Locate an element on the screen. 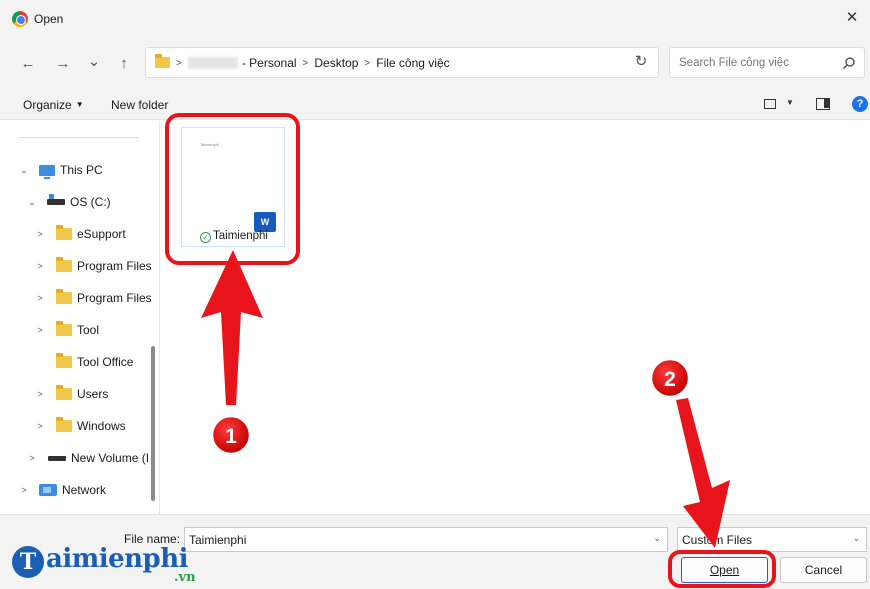  sidebar-item-network: > Network is located at coordinates (88, 490).